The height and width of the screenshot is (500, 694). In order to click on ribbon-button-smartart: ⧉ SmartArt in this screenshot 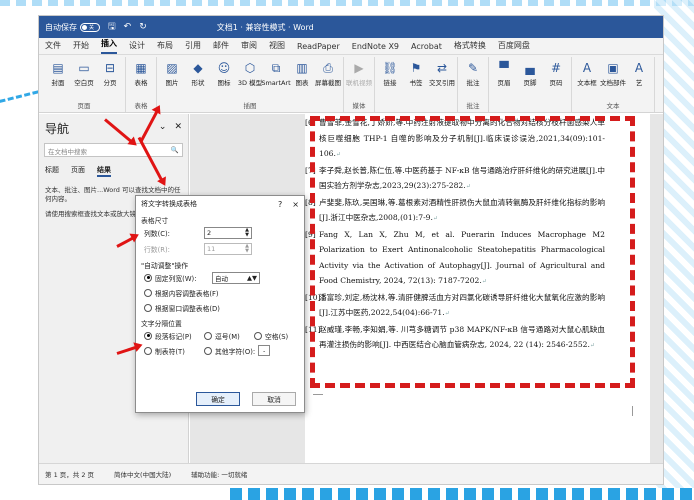, I will do `click(276, 79)`.